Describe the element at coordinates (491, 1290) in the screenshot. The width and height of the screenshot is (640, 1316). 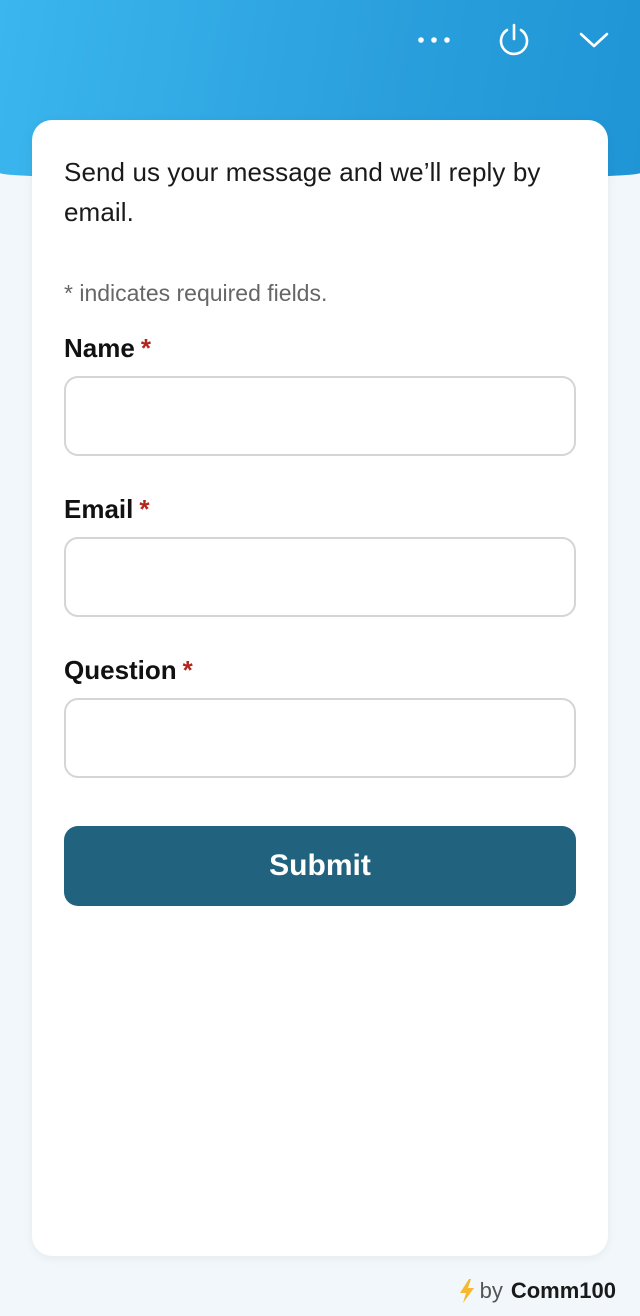
I see `footer-by-text: by` at that location.